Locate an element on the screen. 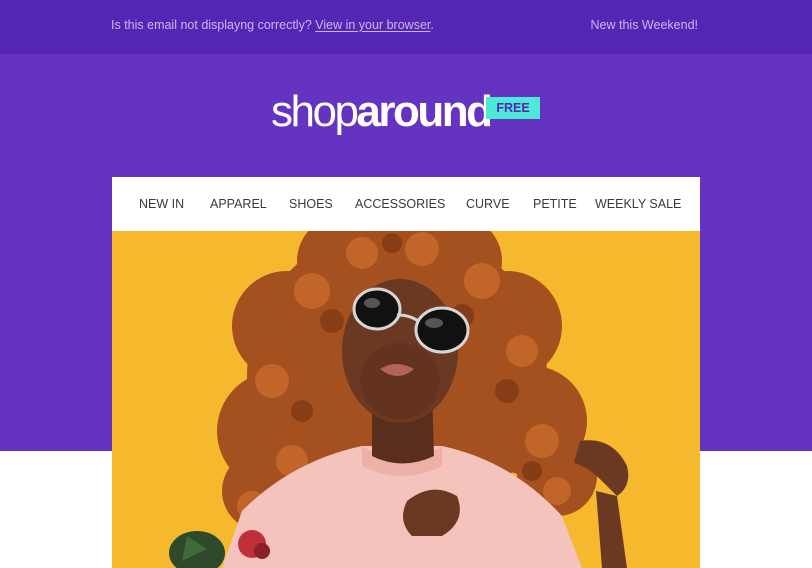 The image size is (812, 568). nav-item-curve: CURVE is located at coordinates (488, 204).